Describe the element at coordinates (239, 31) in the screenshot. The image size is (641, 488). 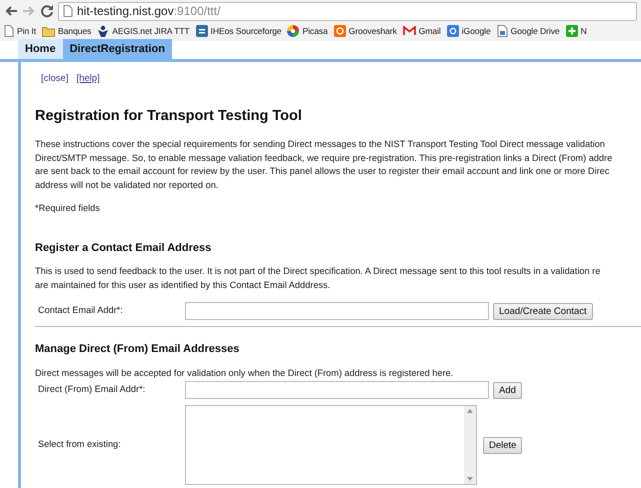
I see `bookmark: IHEos Sourceforge` at that location.